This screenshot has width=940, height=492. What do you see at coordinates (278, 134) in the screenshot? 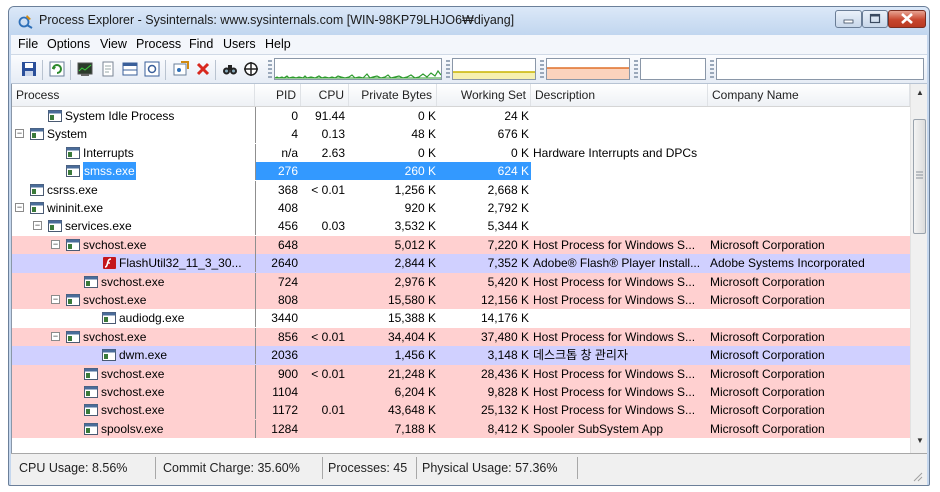
I see `pid-cell: 4` at bounding box center [278, 134].